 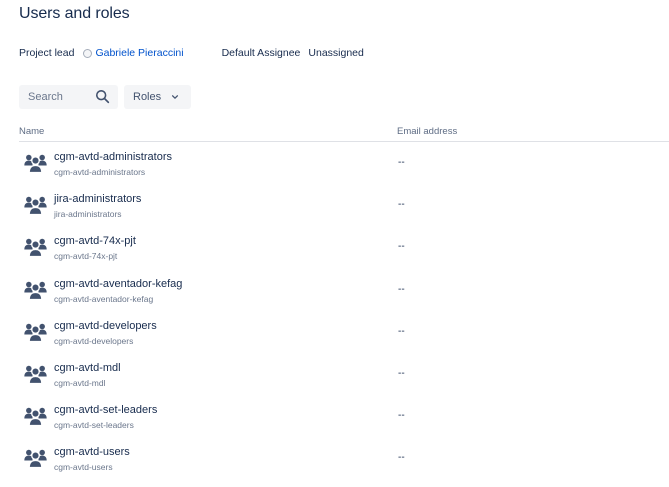 I want to click on row-subtitle: cgm-avtd-users, so click(x=83, y=467).